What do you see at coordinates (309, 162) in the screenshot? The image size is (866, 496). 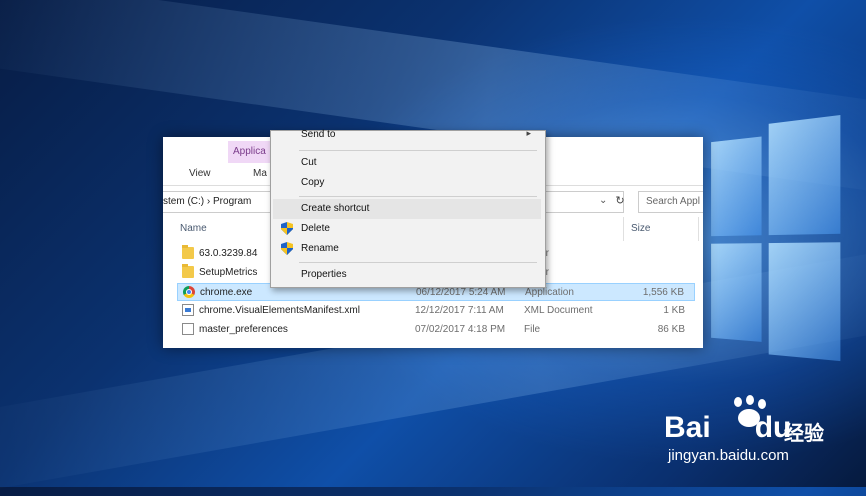 I see `menu-item-label: Cut` at bounding box center [309, 162].